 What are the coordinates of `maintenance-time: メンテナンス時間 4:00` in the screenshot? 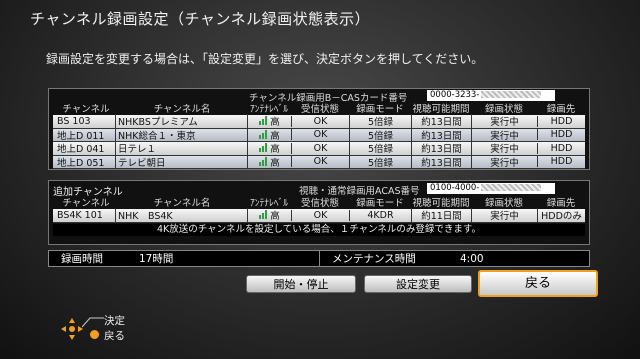 It's located at (454, 258).